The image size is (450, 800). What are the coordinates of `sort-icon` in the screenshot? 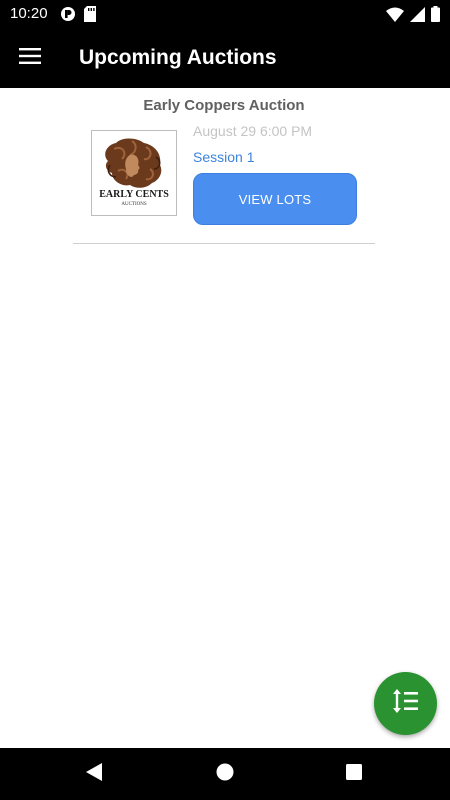 It's located at (406, 703).